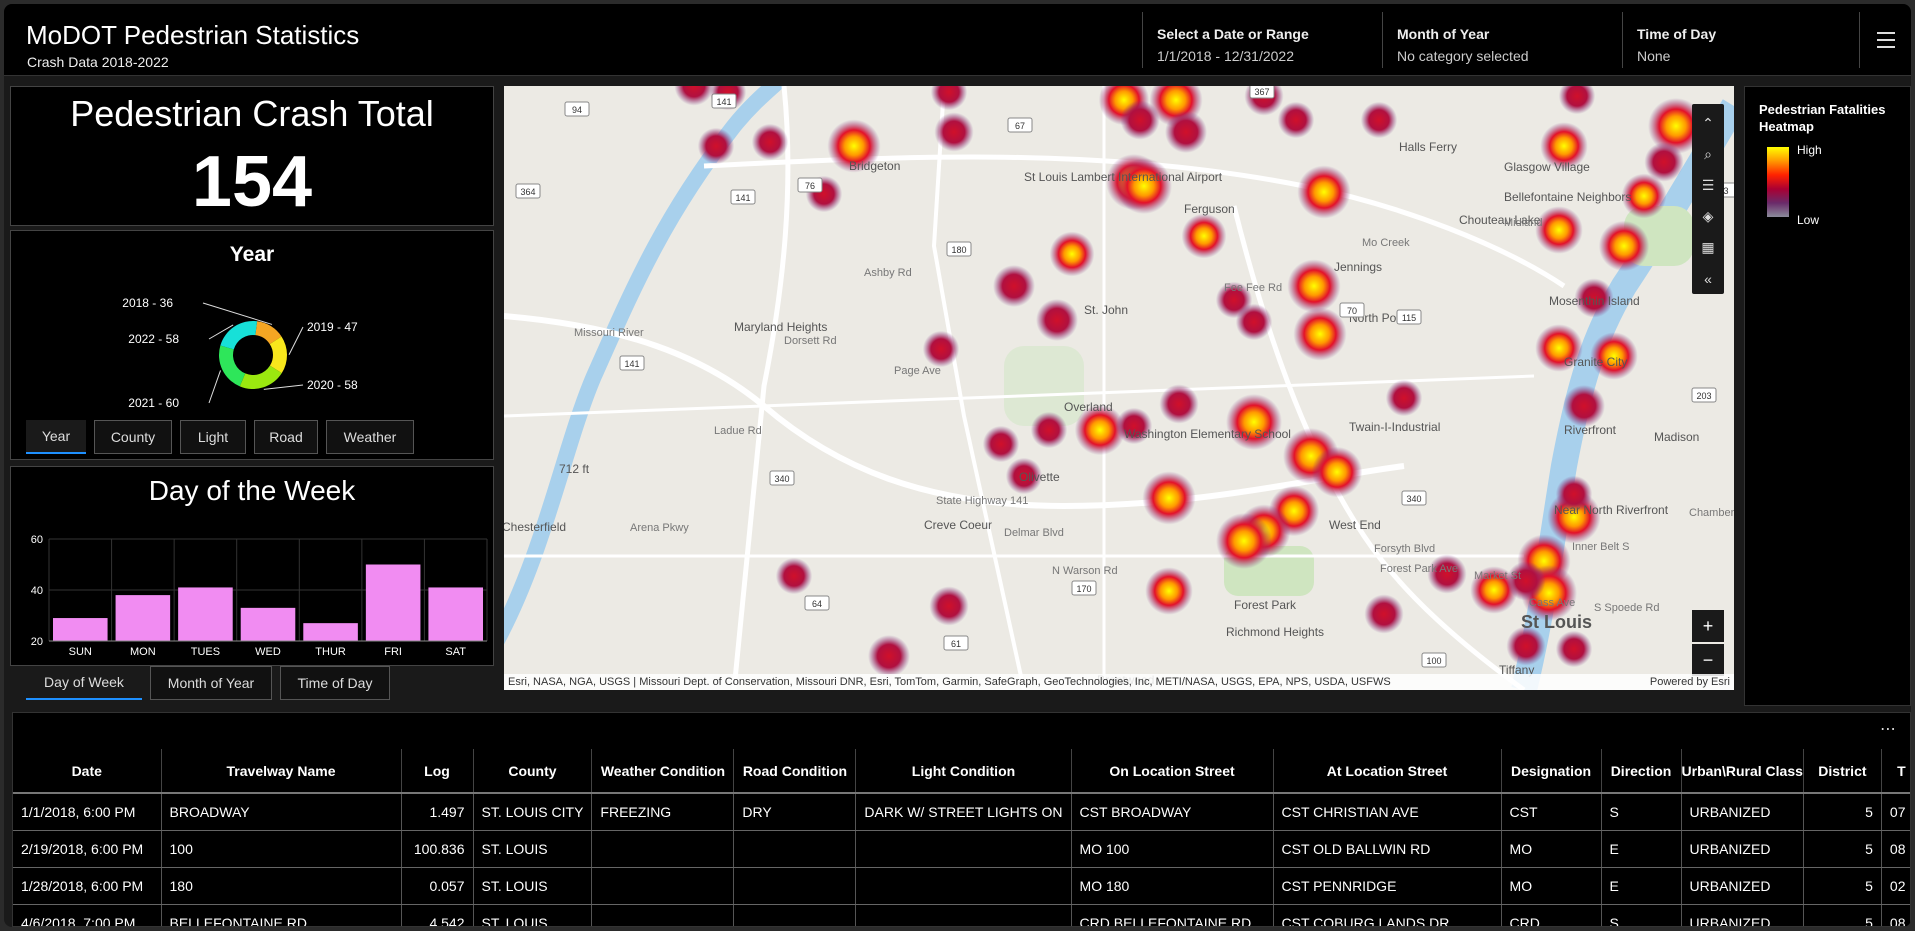 The height and width of the screenshot is (931, 1915). I want to click on tab-county: County, so click(133, 437).